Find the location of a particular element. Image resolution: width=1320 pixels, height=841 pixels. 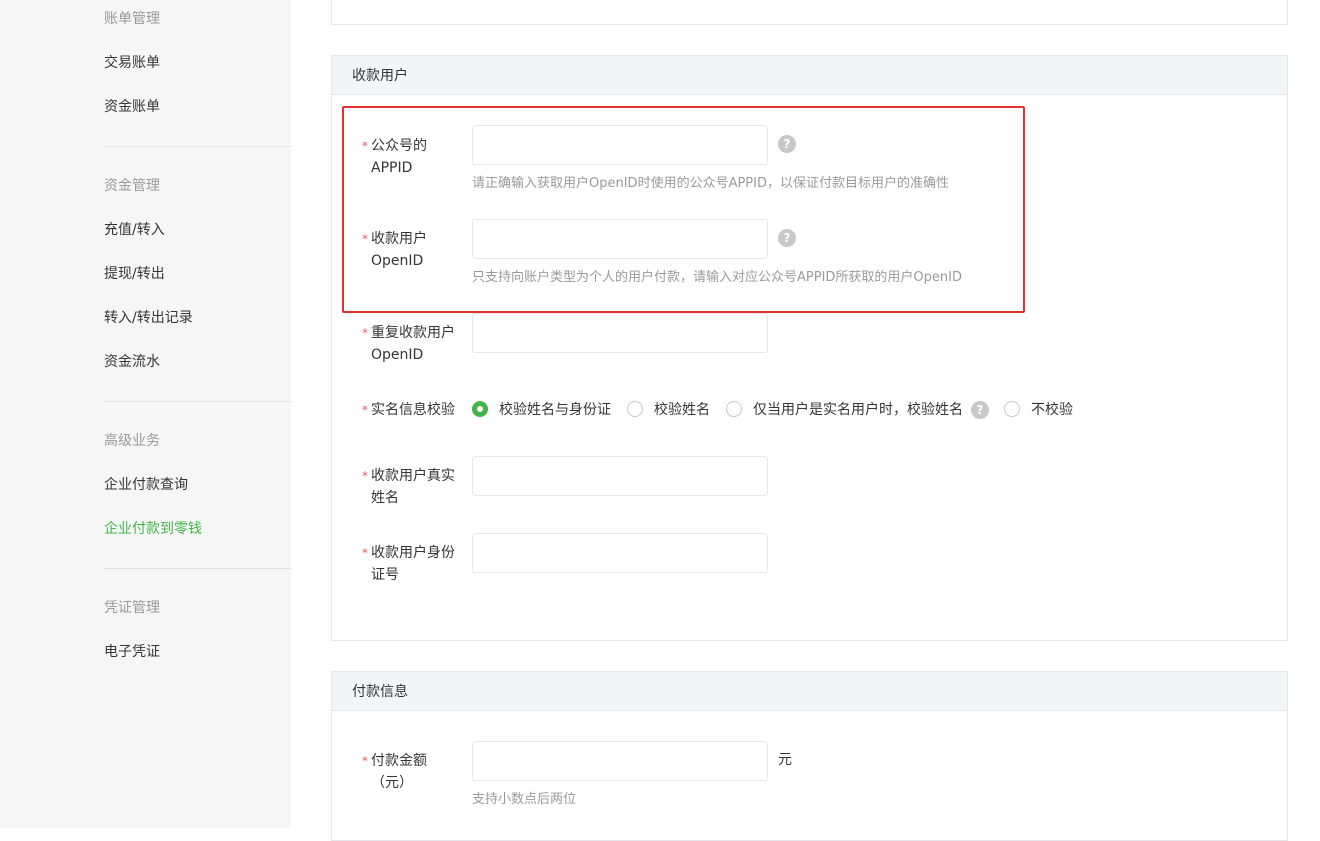

repeat-openid-label: 重复收款用户OpenID is located at coordinates (413, 344).